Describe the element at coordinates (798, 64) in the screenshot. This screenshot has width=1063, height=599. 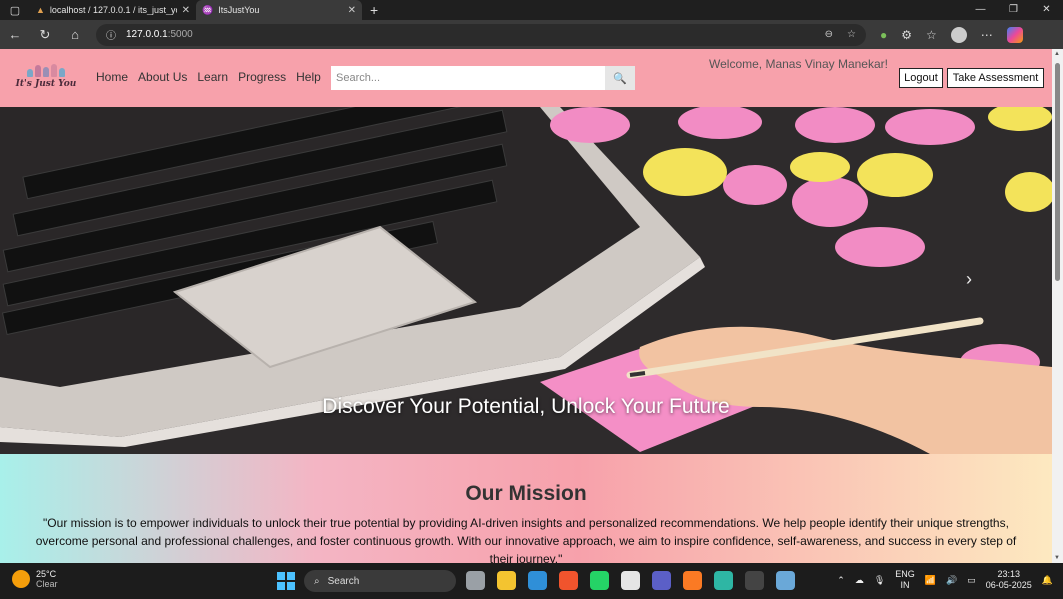
I see `welcome-message: Welcome, Manas Vinay Manekar!` at that location.